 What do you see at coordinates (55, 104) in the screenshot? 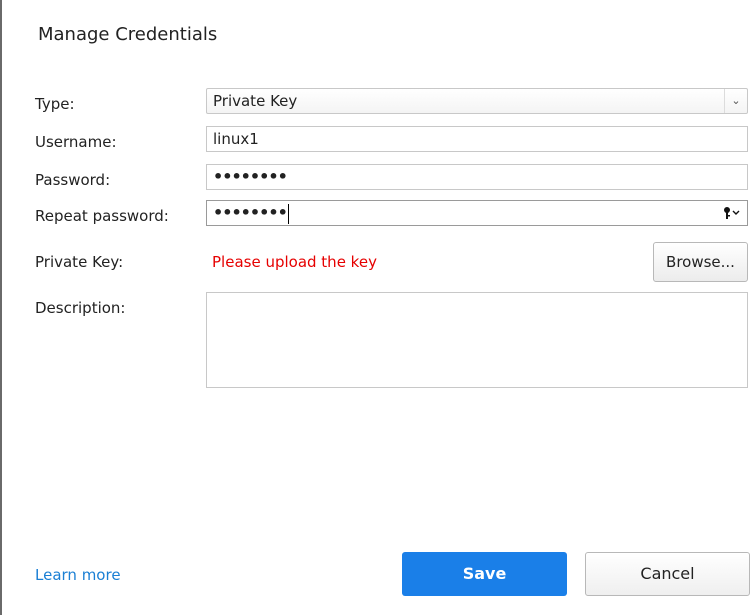
I see `type-label: Type:` at bounding box center [55, 104].